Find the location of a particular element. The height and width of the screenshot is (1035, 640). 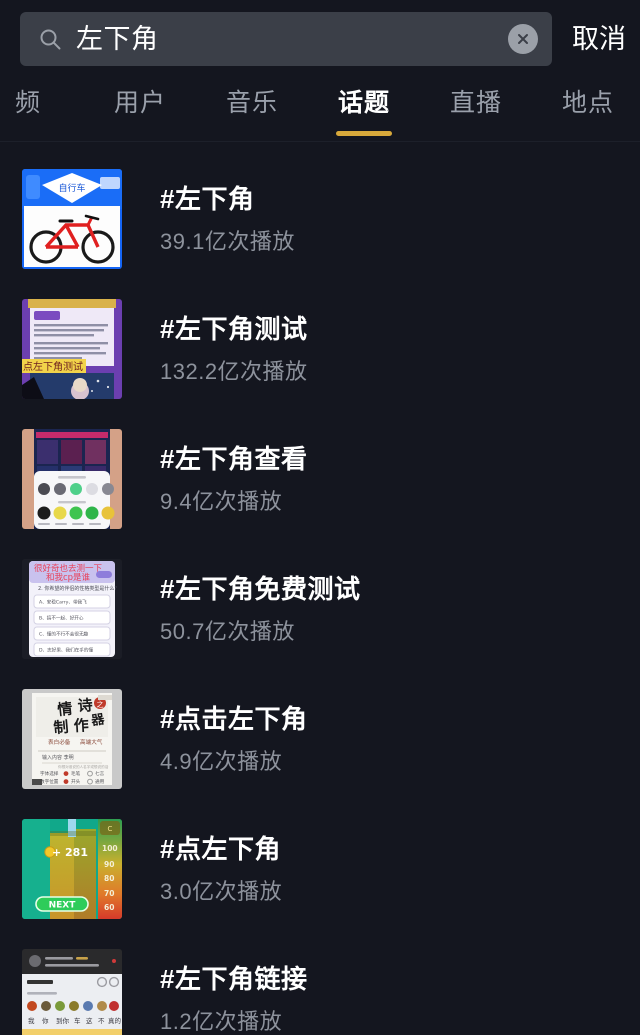

topic-thumbnail-purple-doc: 点左下角测试 is located at coordinates (72, 349).